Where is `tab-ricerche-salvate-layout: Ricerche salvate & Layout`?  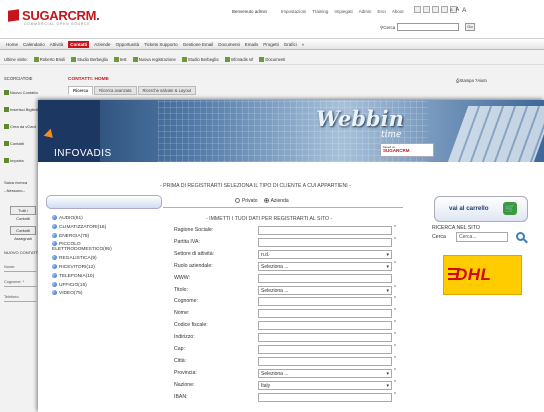
tab-ricerche-salvate-layout: Ricerche salvate & Layout is located at coordinates (167, 90).